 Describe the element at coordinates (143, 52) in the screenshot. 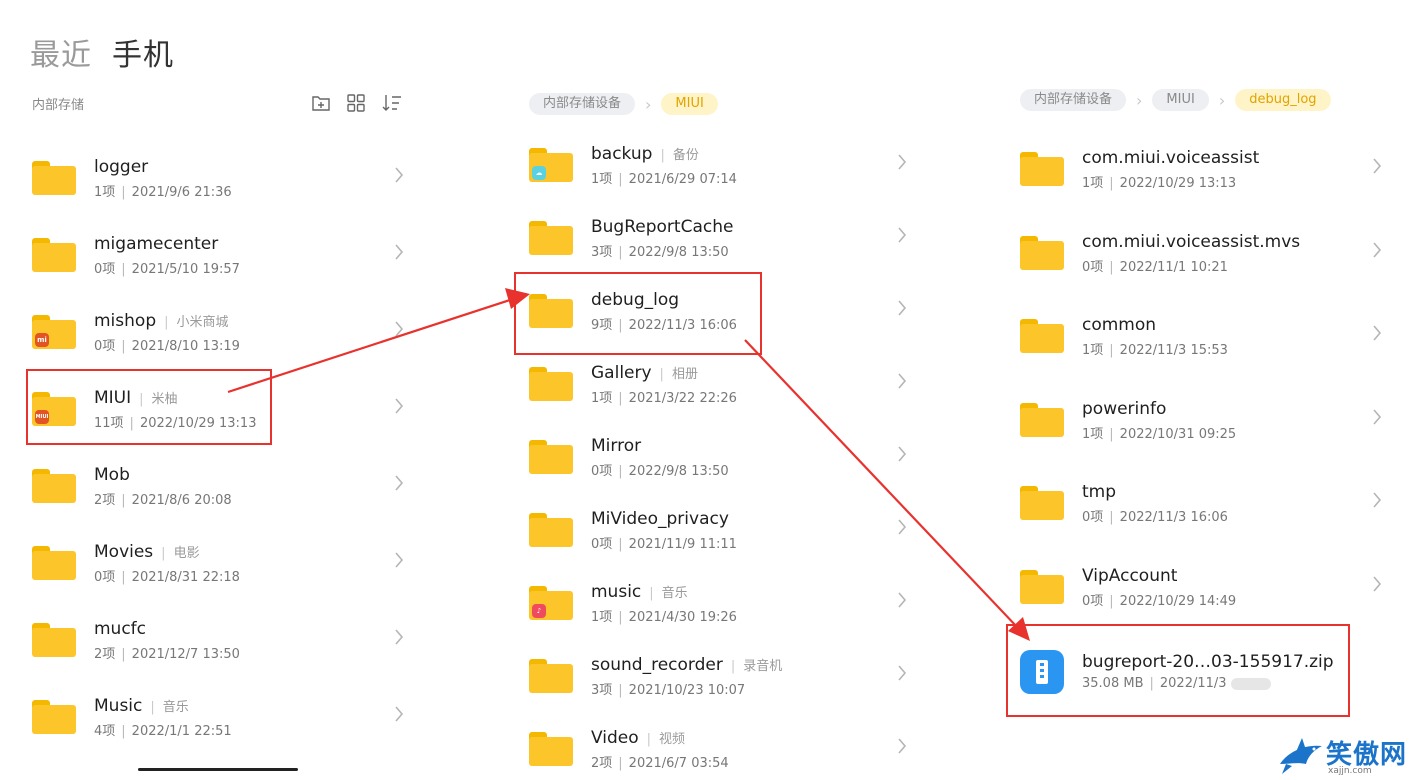

I see `tab-phone: 手机` at that location.